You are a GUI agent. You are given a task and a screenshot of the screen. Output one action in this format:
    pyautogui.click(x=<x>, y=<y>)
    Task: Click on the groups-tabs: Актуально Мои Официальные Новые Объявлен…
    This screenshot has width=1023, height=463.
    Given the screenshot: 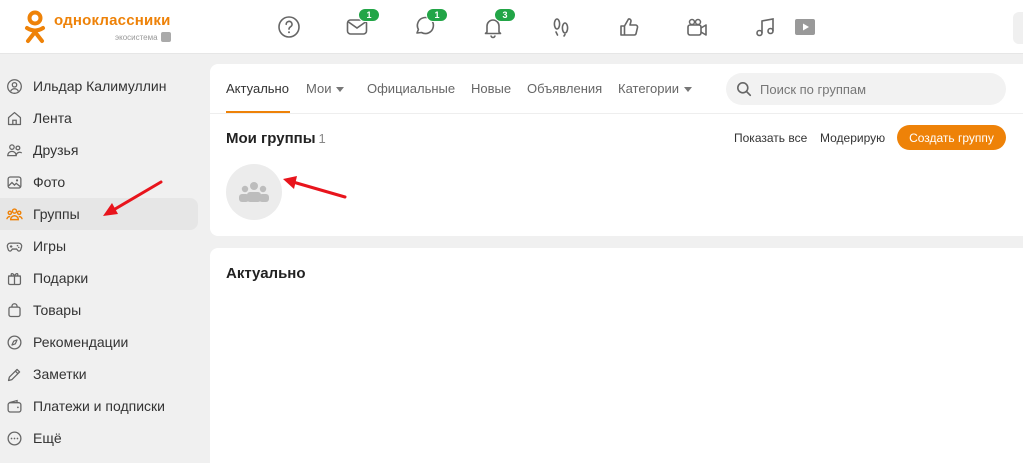 What is the action you would take?
    pyautogui.click(x=616, y=89)
    